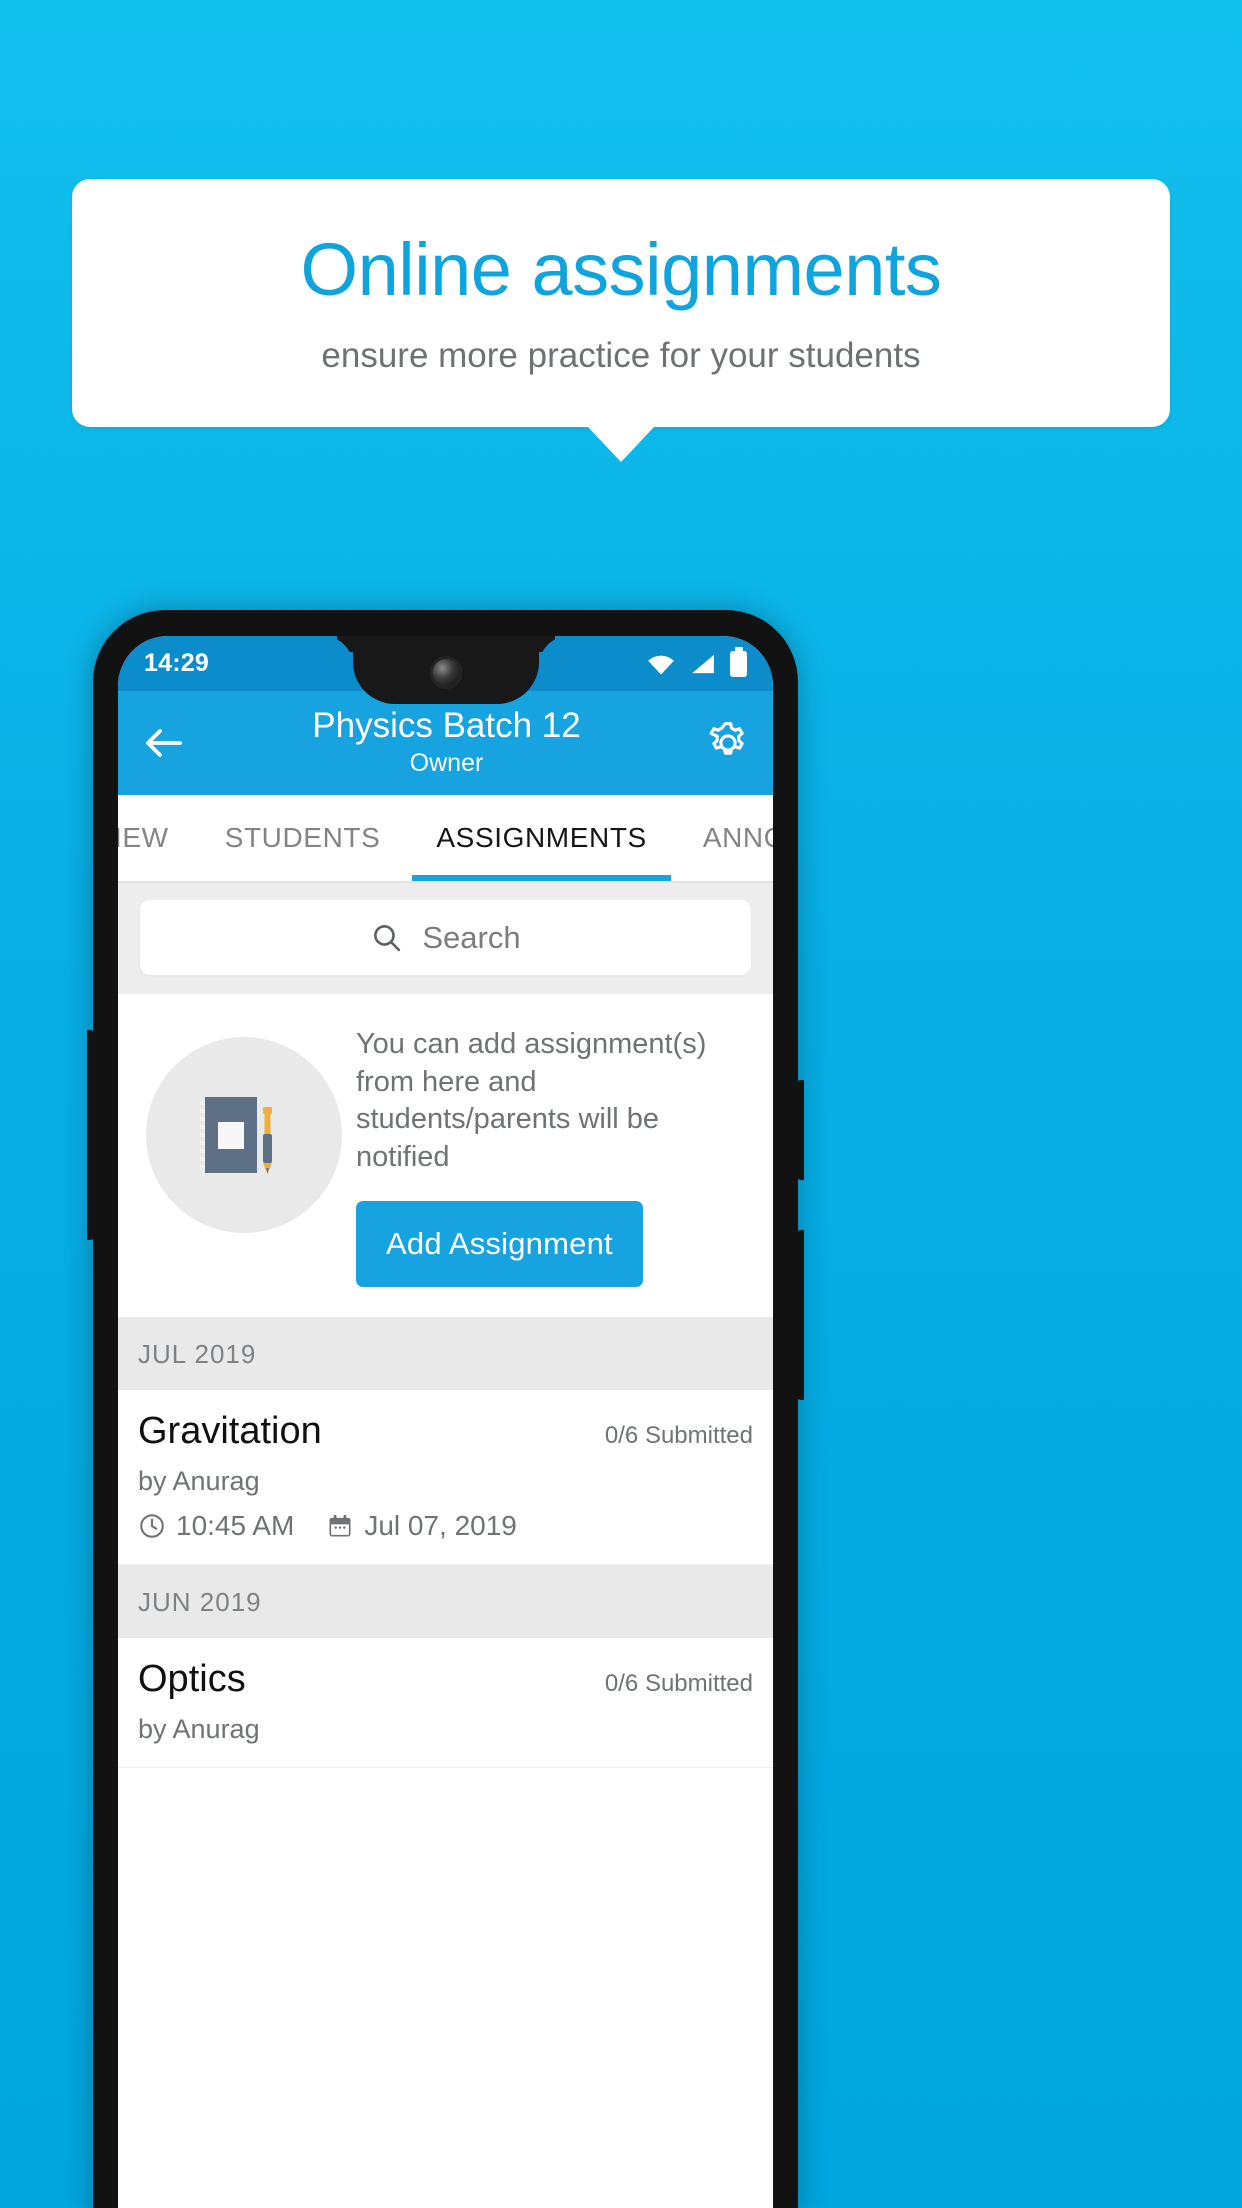 The image size is (1242, 2208). What do you see at coordinates (152, 1525) in the screenshot?
I see `clock-icon` at bounding box center [152, 1525].